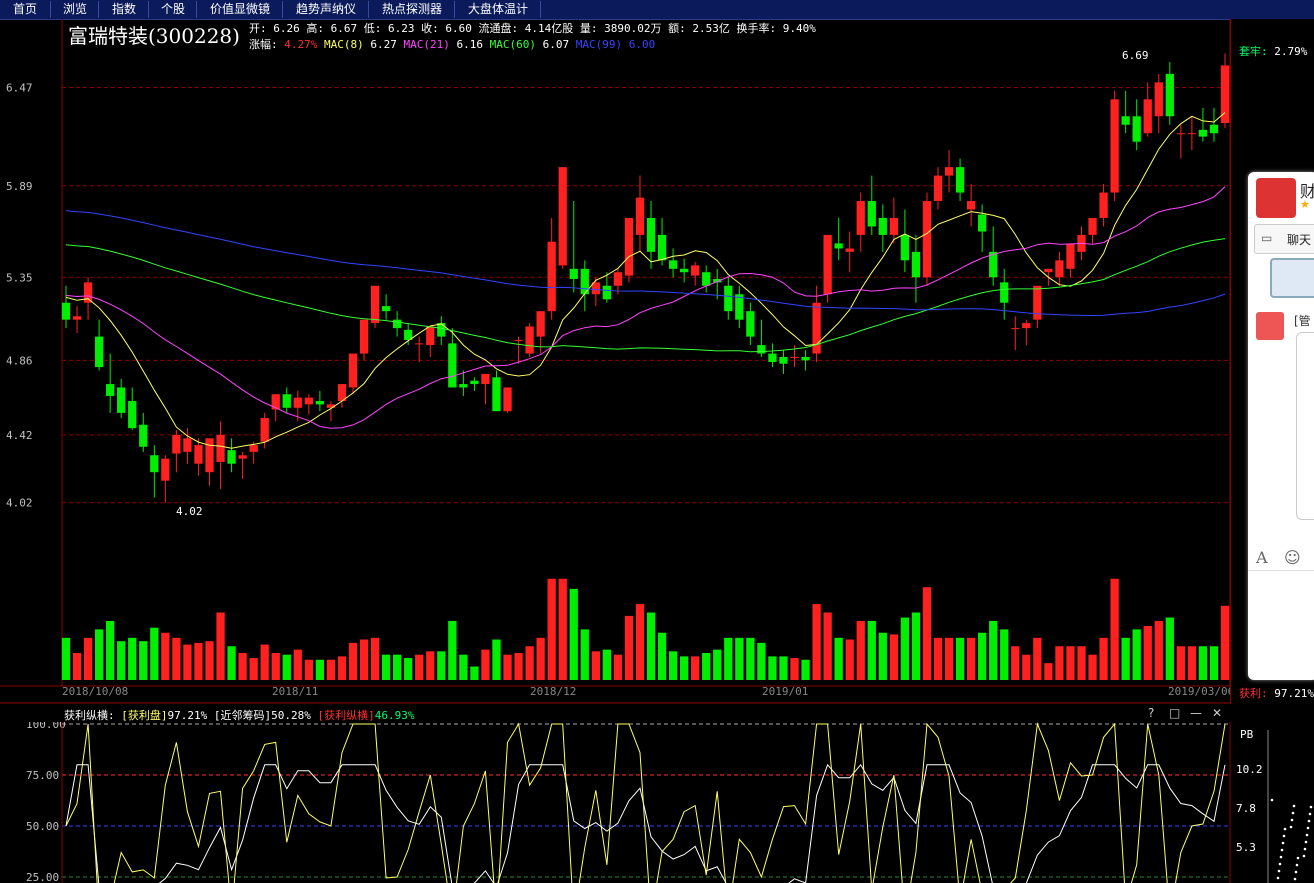 This screenshot has height=883, width=1314. What do you see at coordinates (1246, 808) in the screenshot?
I see `pb-tick: 7.8` at bounding box center [1246, 808].